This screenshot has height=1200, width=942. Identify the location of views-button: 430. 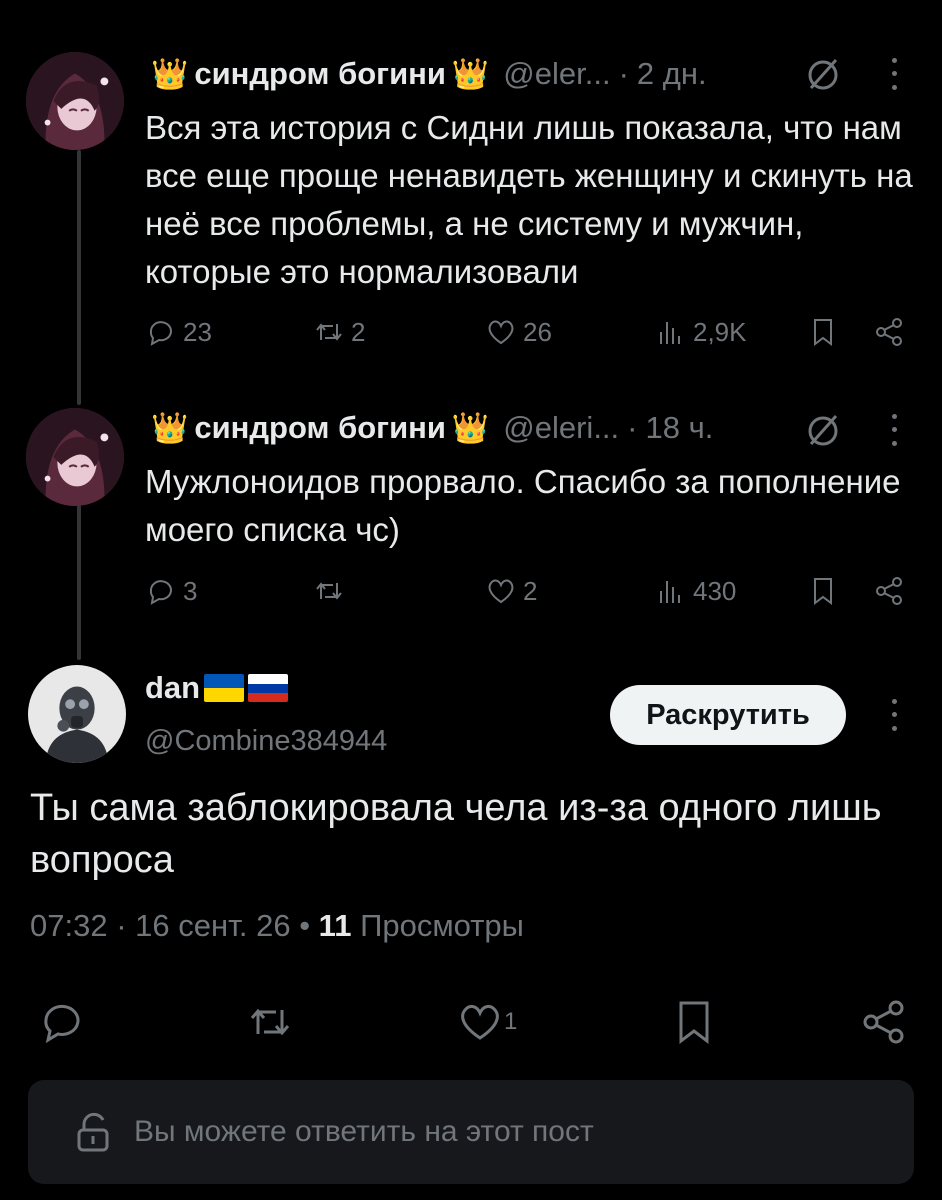
(695, 591).